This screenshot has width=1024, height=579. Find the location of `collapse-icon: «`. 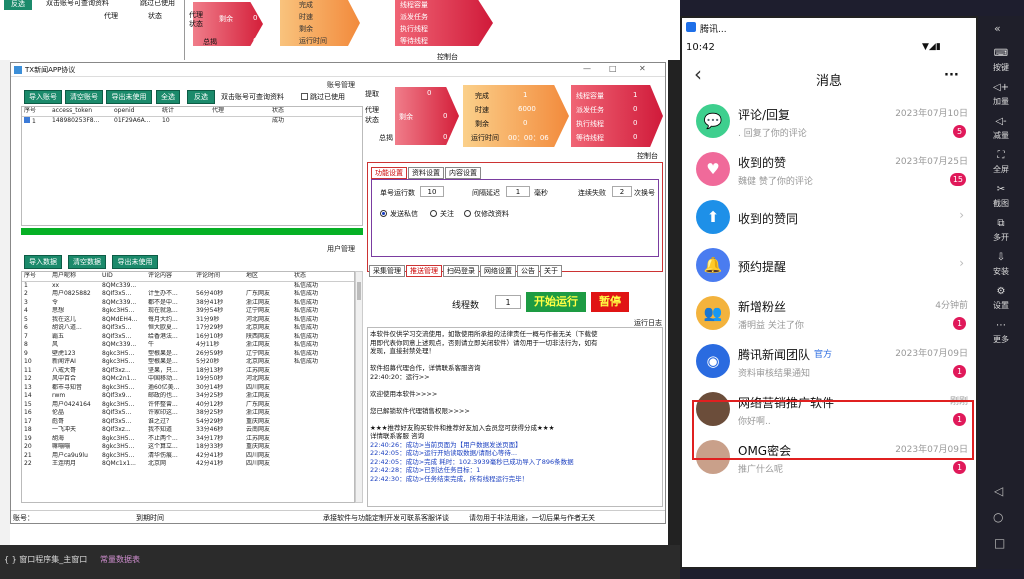

collapse-icon: « is located at coordinates (997, 28).